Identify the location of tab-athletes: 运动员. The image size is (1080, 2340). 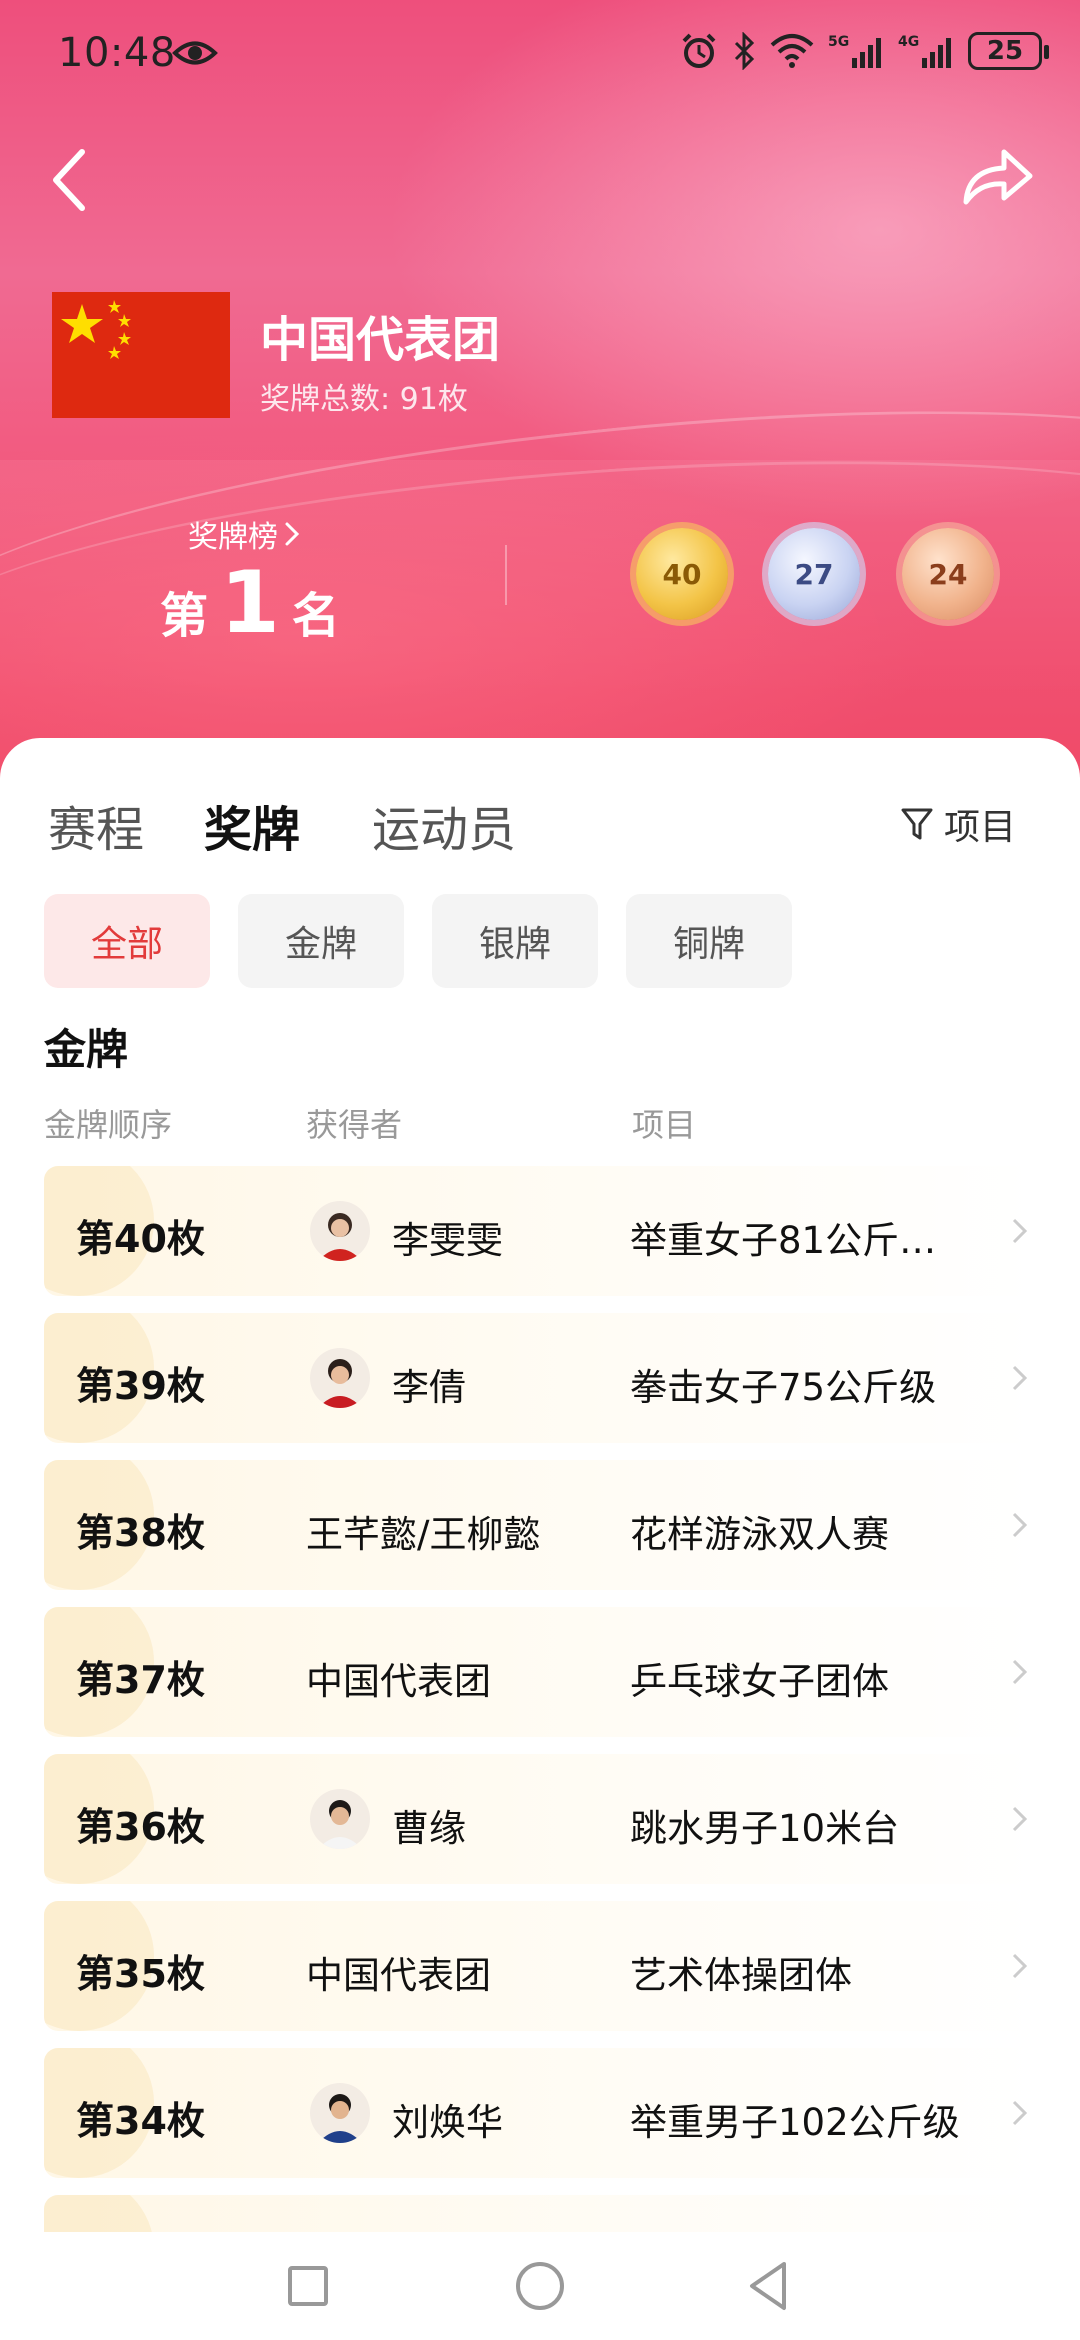
(444, 825).